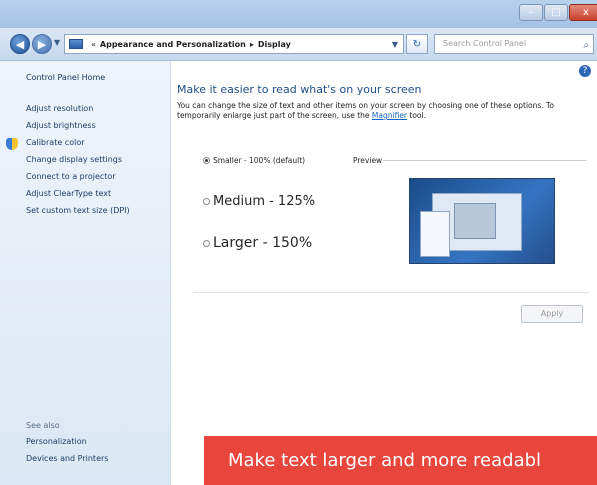 The width and height of the screenshot is (597, 485). Describe the element at coordinates (298, 14) in the screenshot. I see `window-titlebar: – □ x` at that location.